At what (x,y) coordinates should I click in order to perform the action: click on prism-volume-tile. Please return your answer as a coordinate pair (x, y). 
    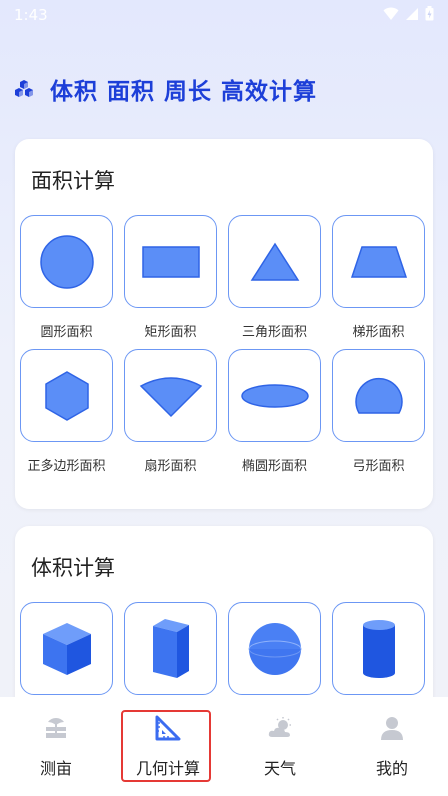
    Looking at the image, I should click on (170, 648).